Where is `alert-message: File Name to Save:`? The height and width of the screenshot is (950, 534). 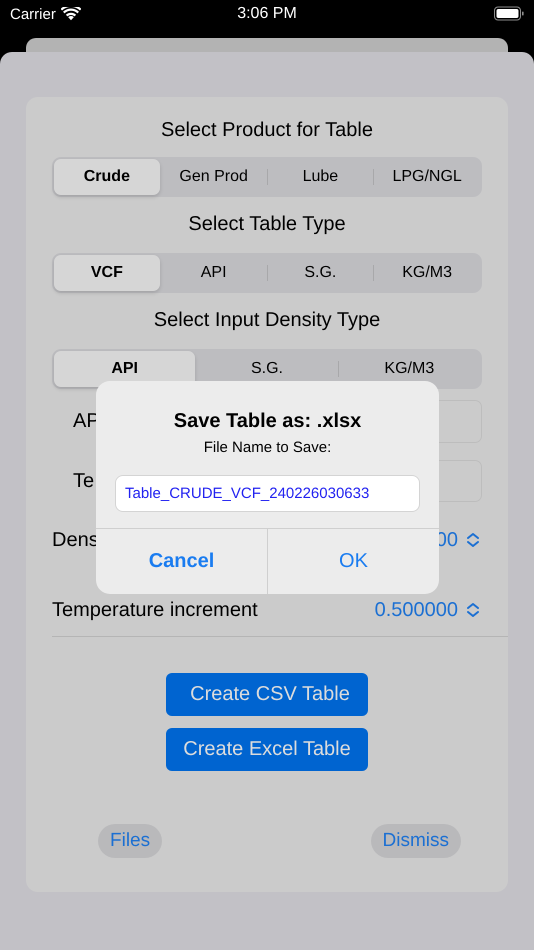
alert-message: File Name to Save: is located at coordinates (268, 448).